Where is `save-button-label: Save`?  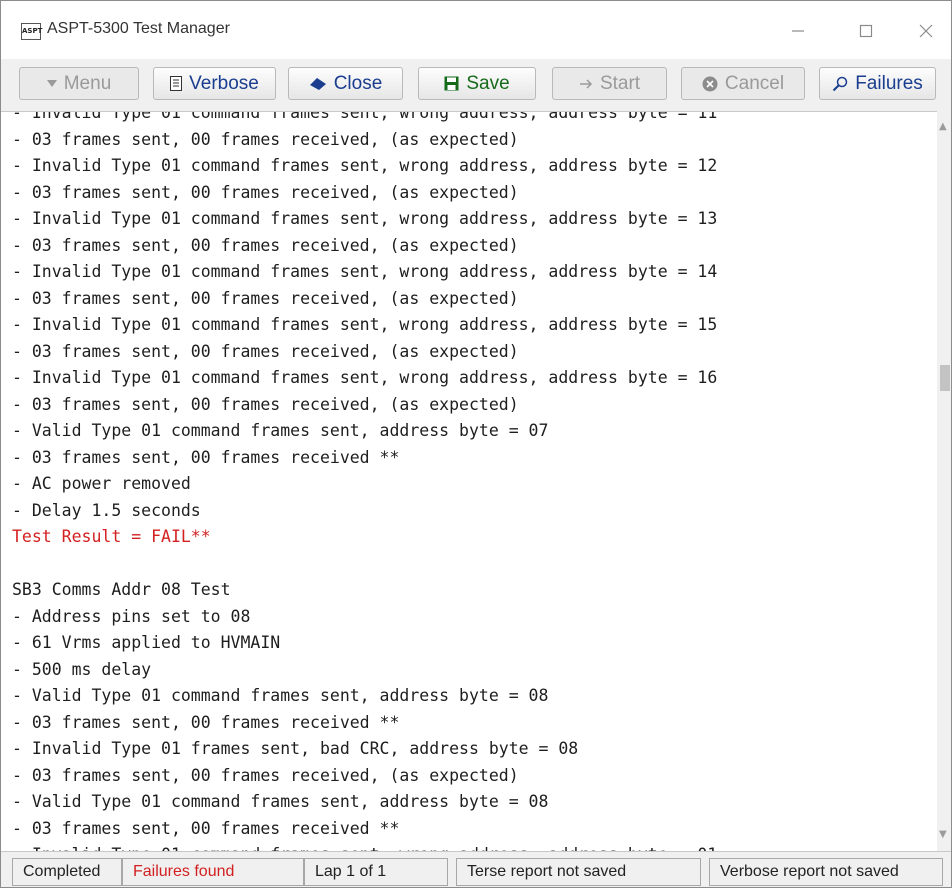
save-button-label: Save is located at coordinates (488, 83).